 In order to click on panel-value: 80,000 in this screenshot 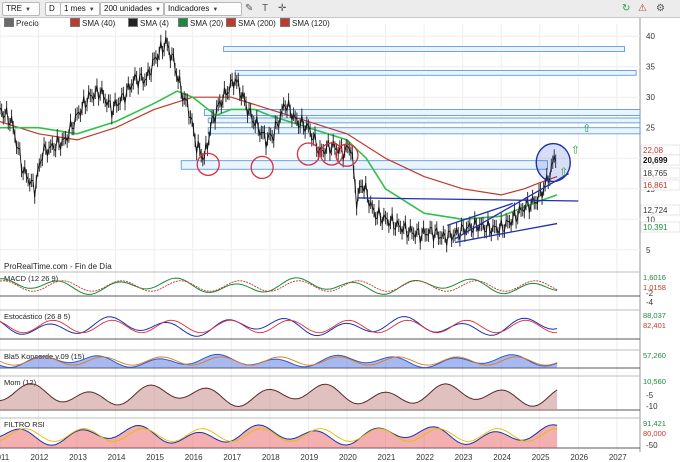, I will do `click(654, 433)`.